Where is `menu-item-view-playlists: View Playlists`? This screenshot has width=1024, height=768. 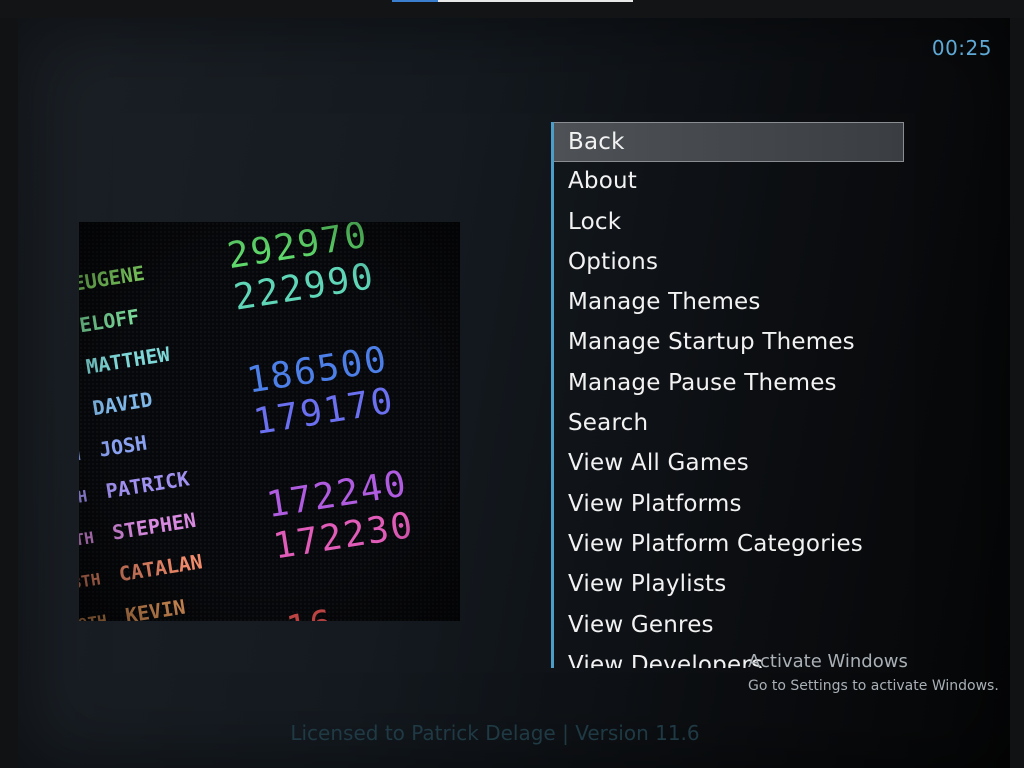 menu-item-view-playlists: View Playlists is located at coordinates (729, 585).